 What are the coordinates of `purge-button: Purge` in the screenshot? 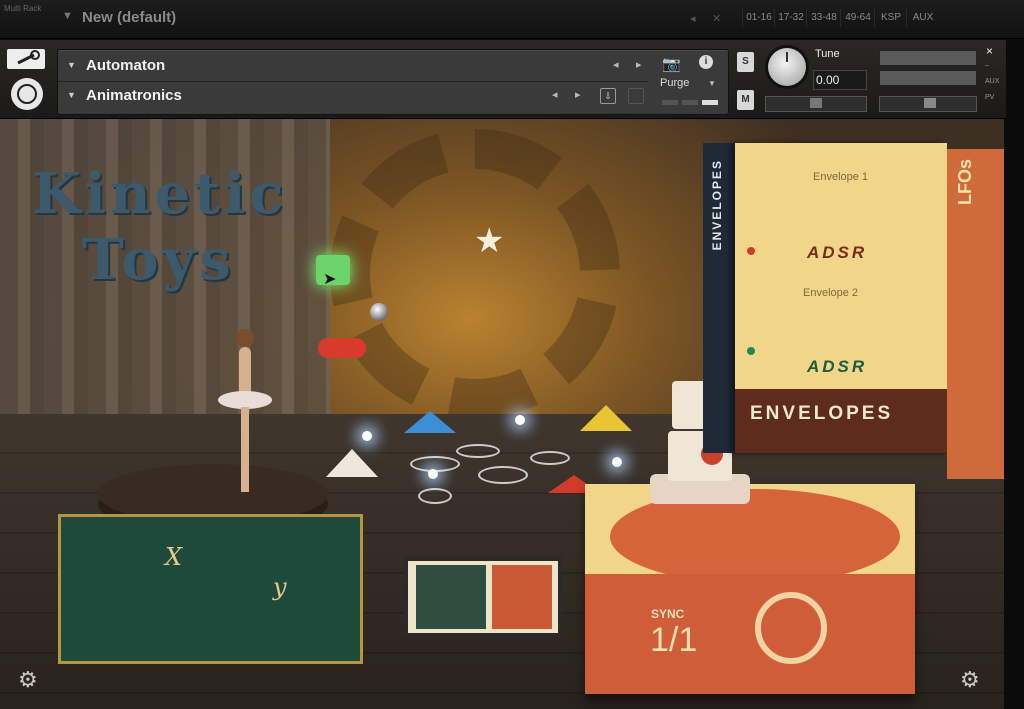 It's located at (674, 83).